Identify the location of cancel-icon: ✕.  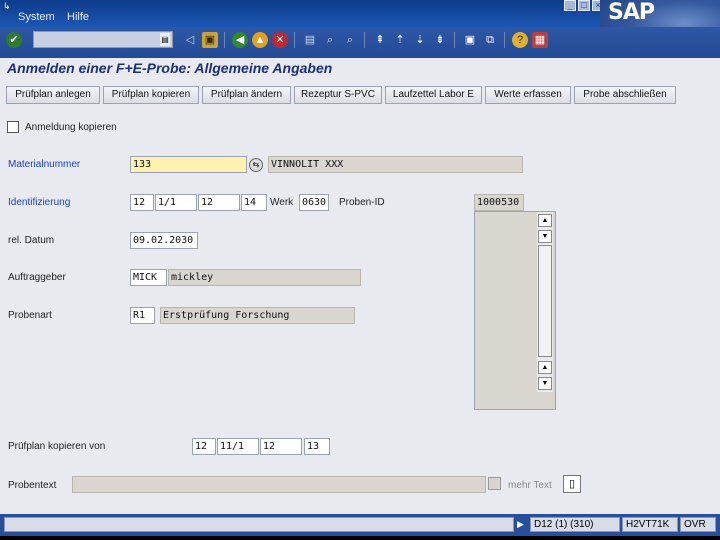
(280, 40).